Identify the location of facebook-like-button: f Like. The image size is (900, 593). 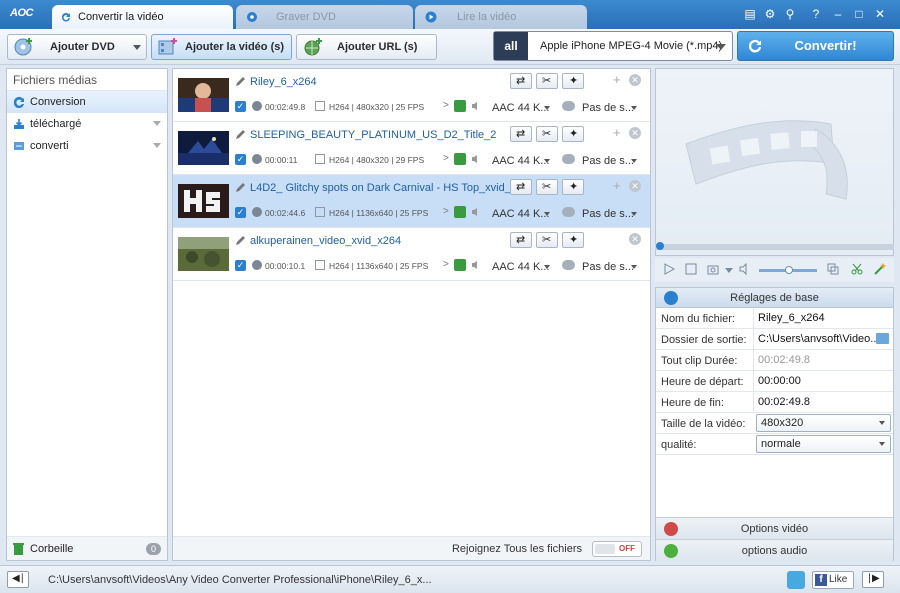
(833, 580).